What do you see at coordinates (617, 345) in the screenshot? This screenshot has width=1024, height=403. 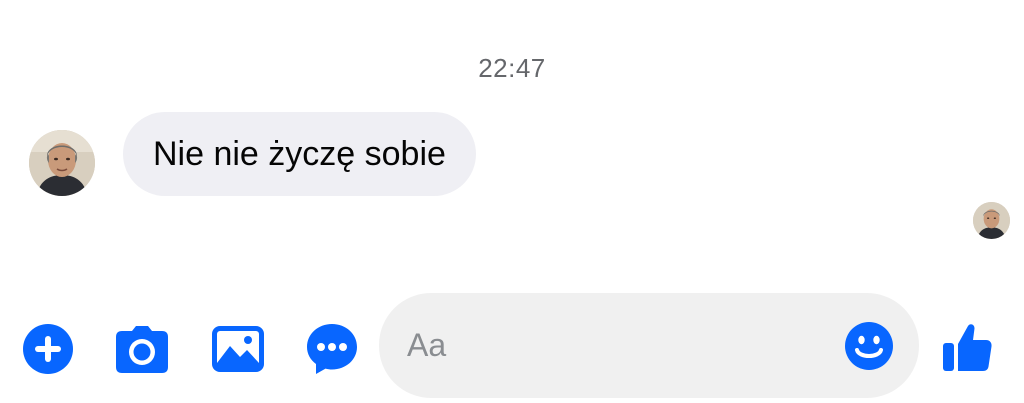 I see `message-input` at bounding box center [617, 345].